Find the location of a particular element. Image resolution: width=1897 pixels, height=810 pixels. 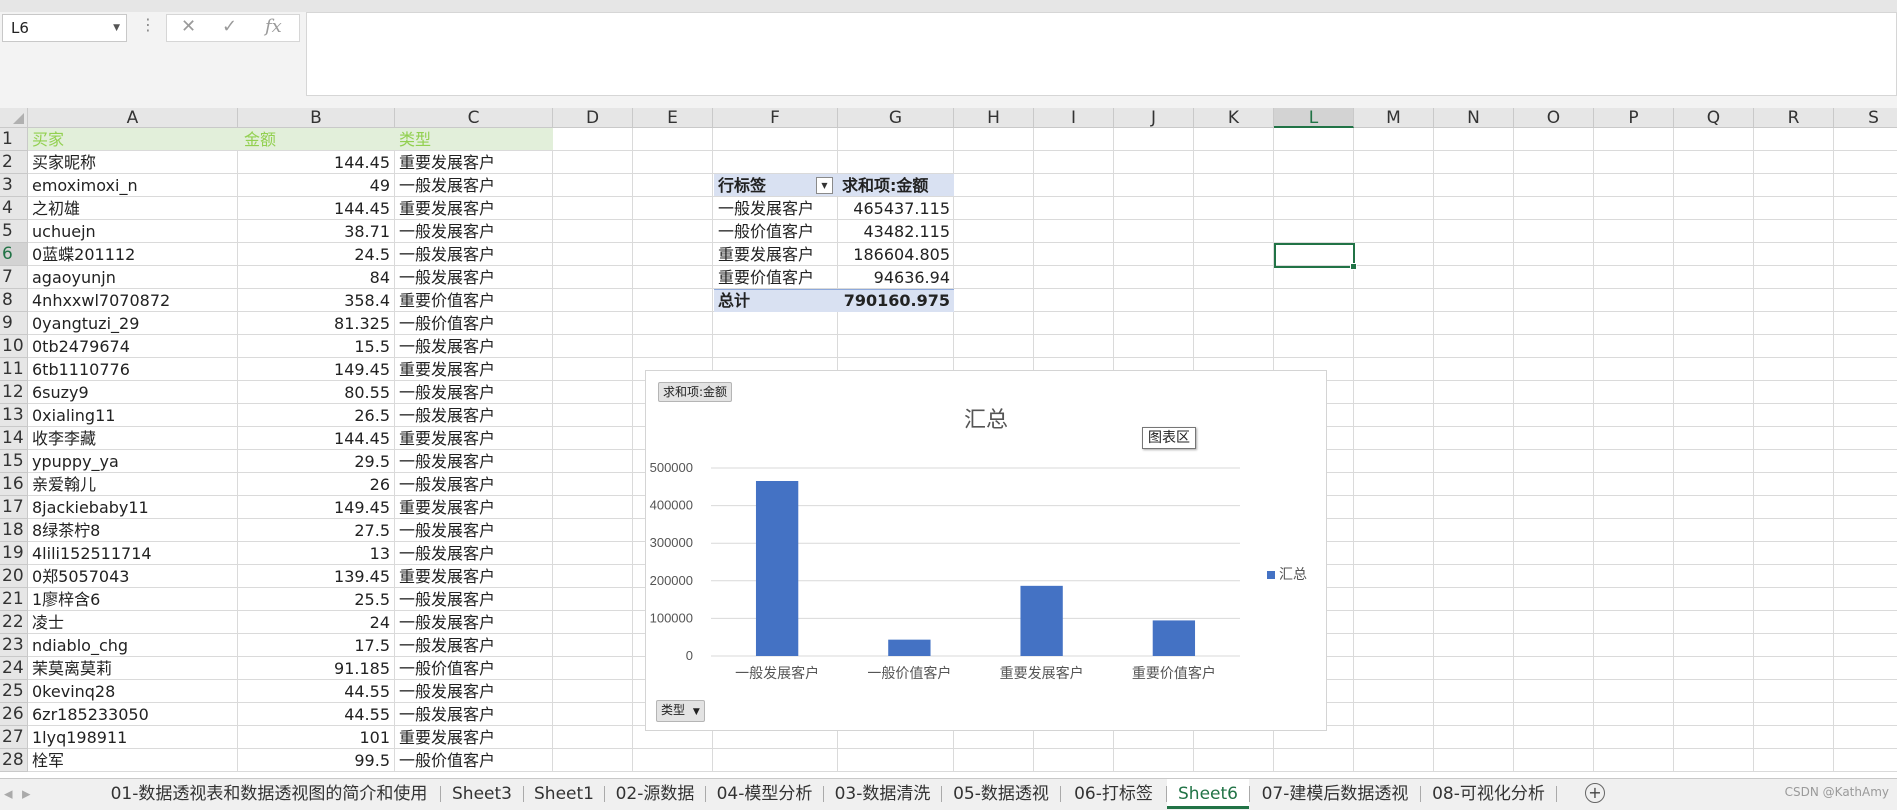

cell-amount: 84 is located at coordinates (315, 277).